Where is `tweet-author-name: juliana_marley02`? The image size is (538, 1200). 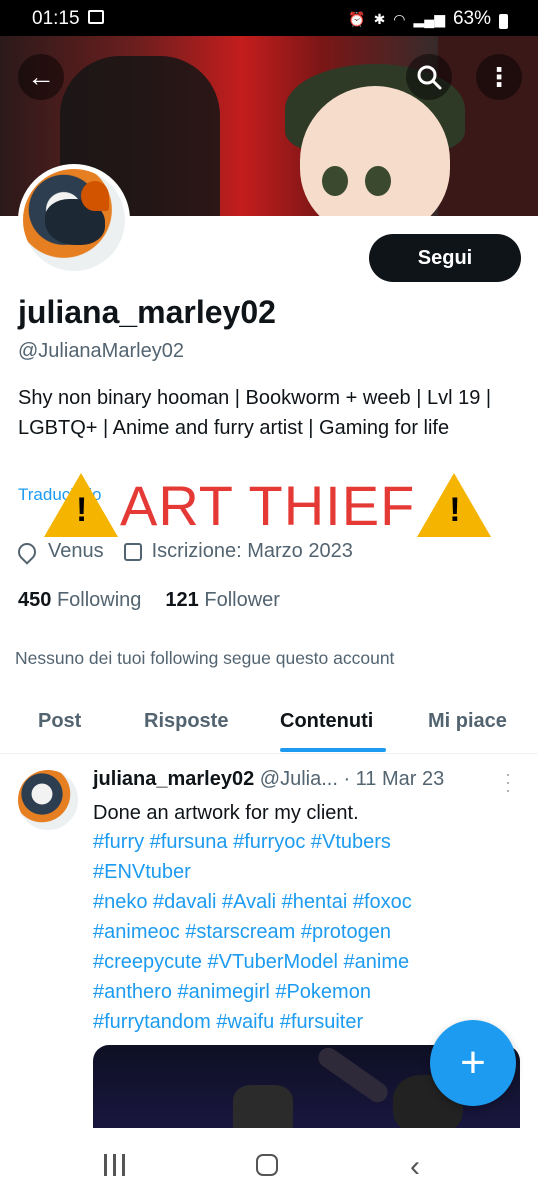
tweet-author-name: juliana_marley02 is located at coordinates (173, 779).